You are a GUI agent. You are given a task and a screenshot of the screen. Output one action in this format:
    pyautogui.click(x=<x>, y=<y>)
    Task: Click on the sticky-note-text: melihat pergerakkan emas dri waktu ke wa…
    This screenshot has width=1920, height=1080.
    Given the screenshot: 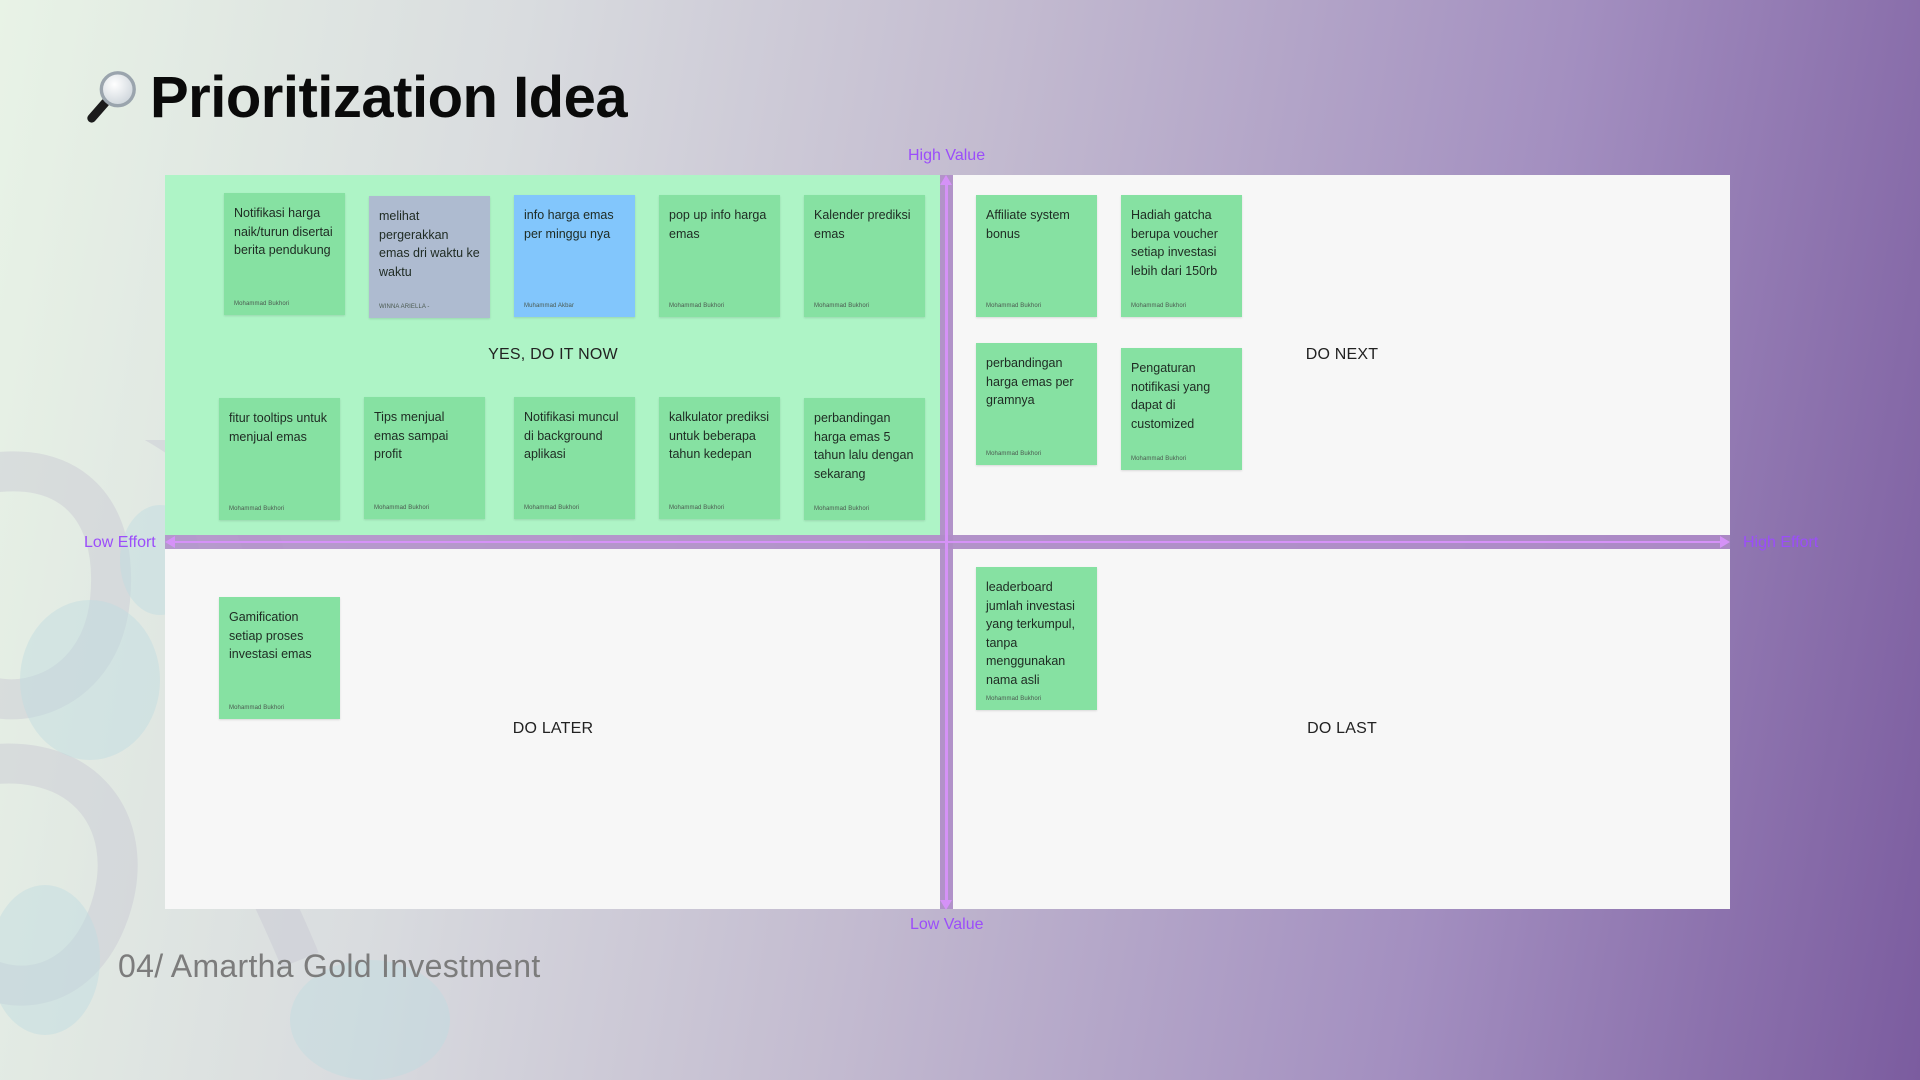 What is the action you would take?
    pyautogui.click(x=429, y=244)
    